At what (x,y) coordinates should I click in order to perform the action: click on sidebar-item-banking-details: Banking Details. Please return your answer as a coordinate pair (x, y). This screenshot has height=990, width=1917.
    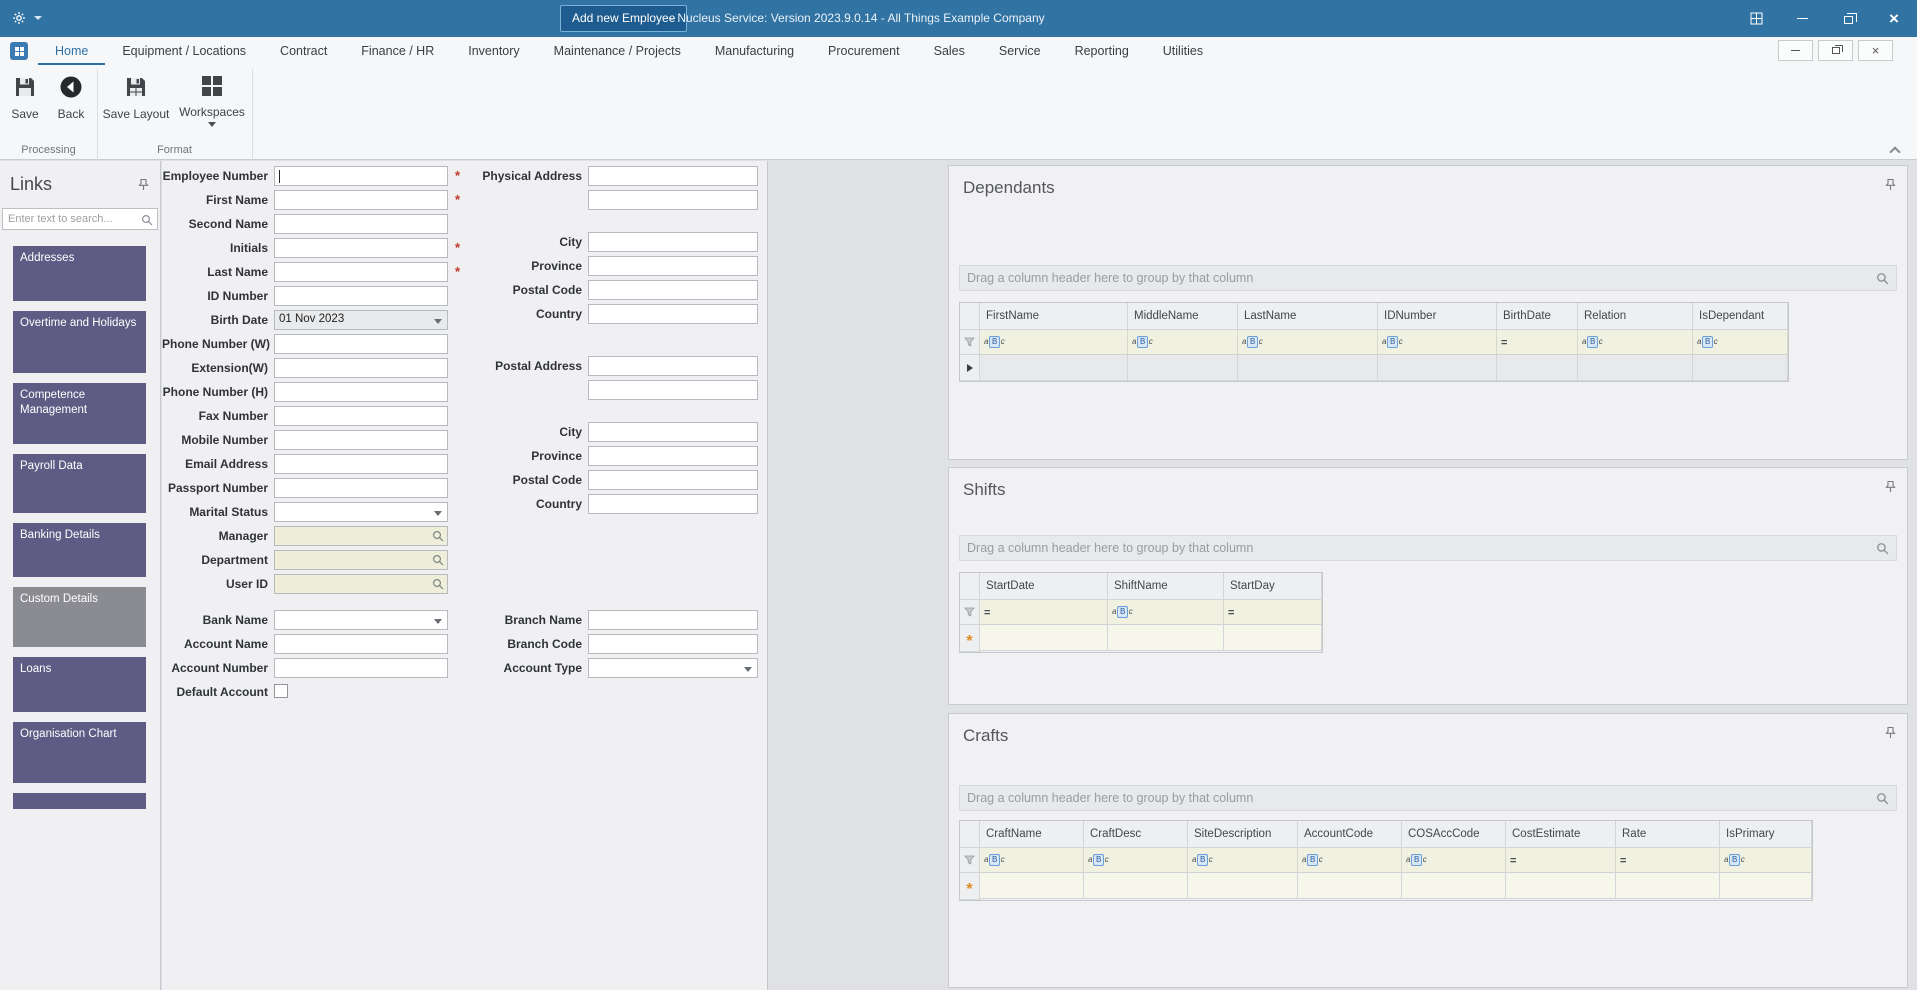
    Looking at the image, I should click on (79, 550).